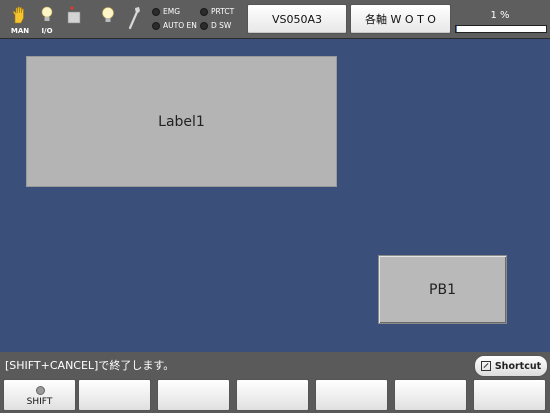 The height and width of the screenshot is (413, 550). Describe the element at coordinates (485, 366) in the screenshot. I see `shortcut-icon` at that location.